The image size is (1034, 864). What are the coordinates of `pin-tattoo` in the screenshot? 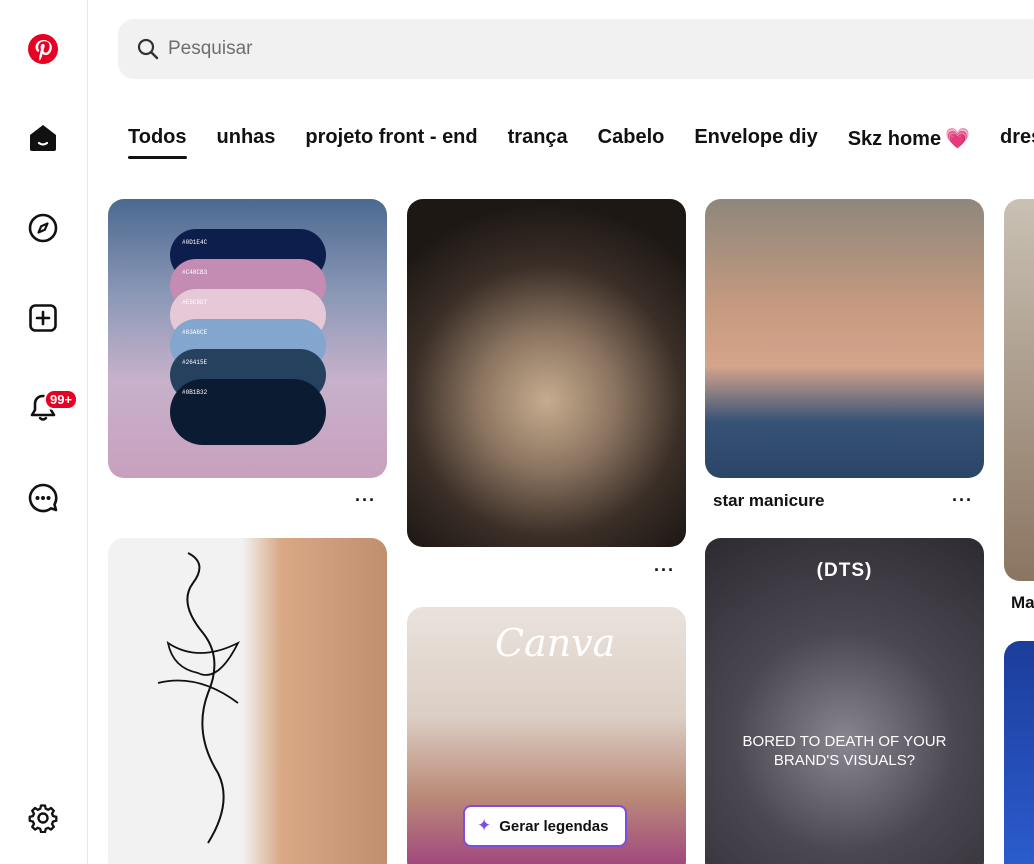 It's located at (247, 701).